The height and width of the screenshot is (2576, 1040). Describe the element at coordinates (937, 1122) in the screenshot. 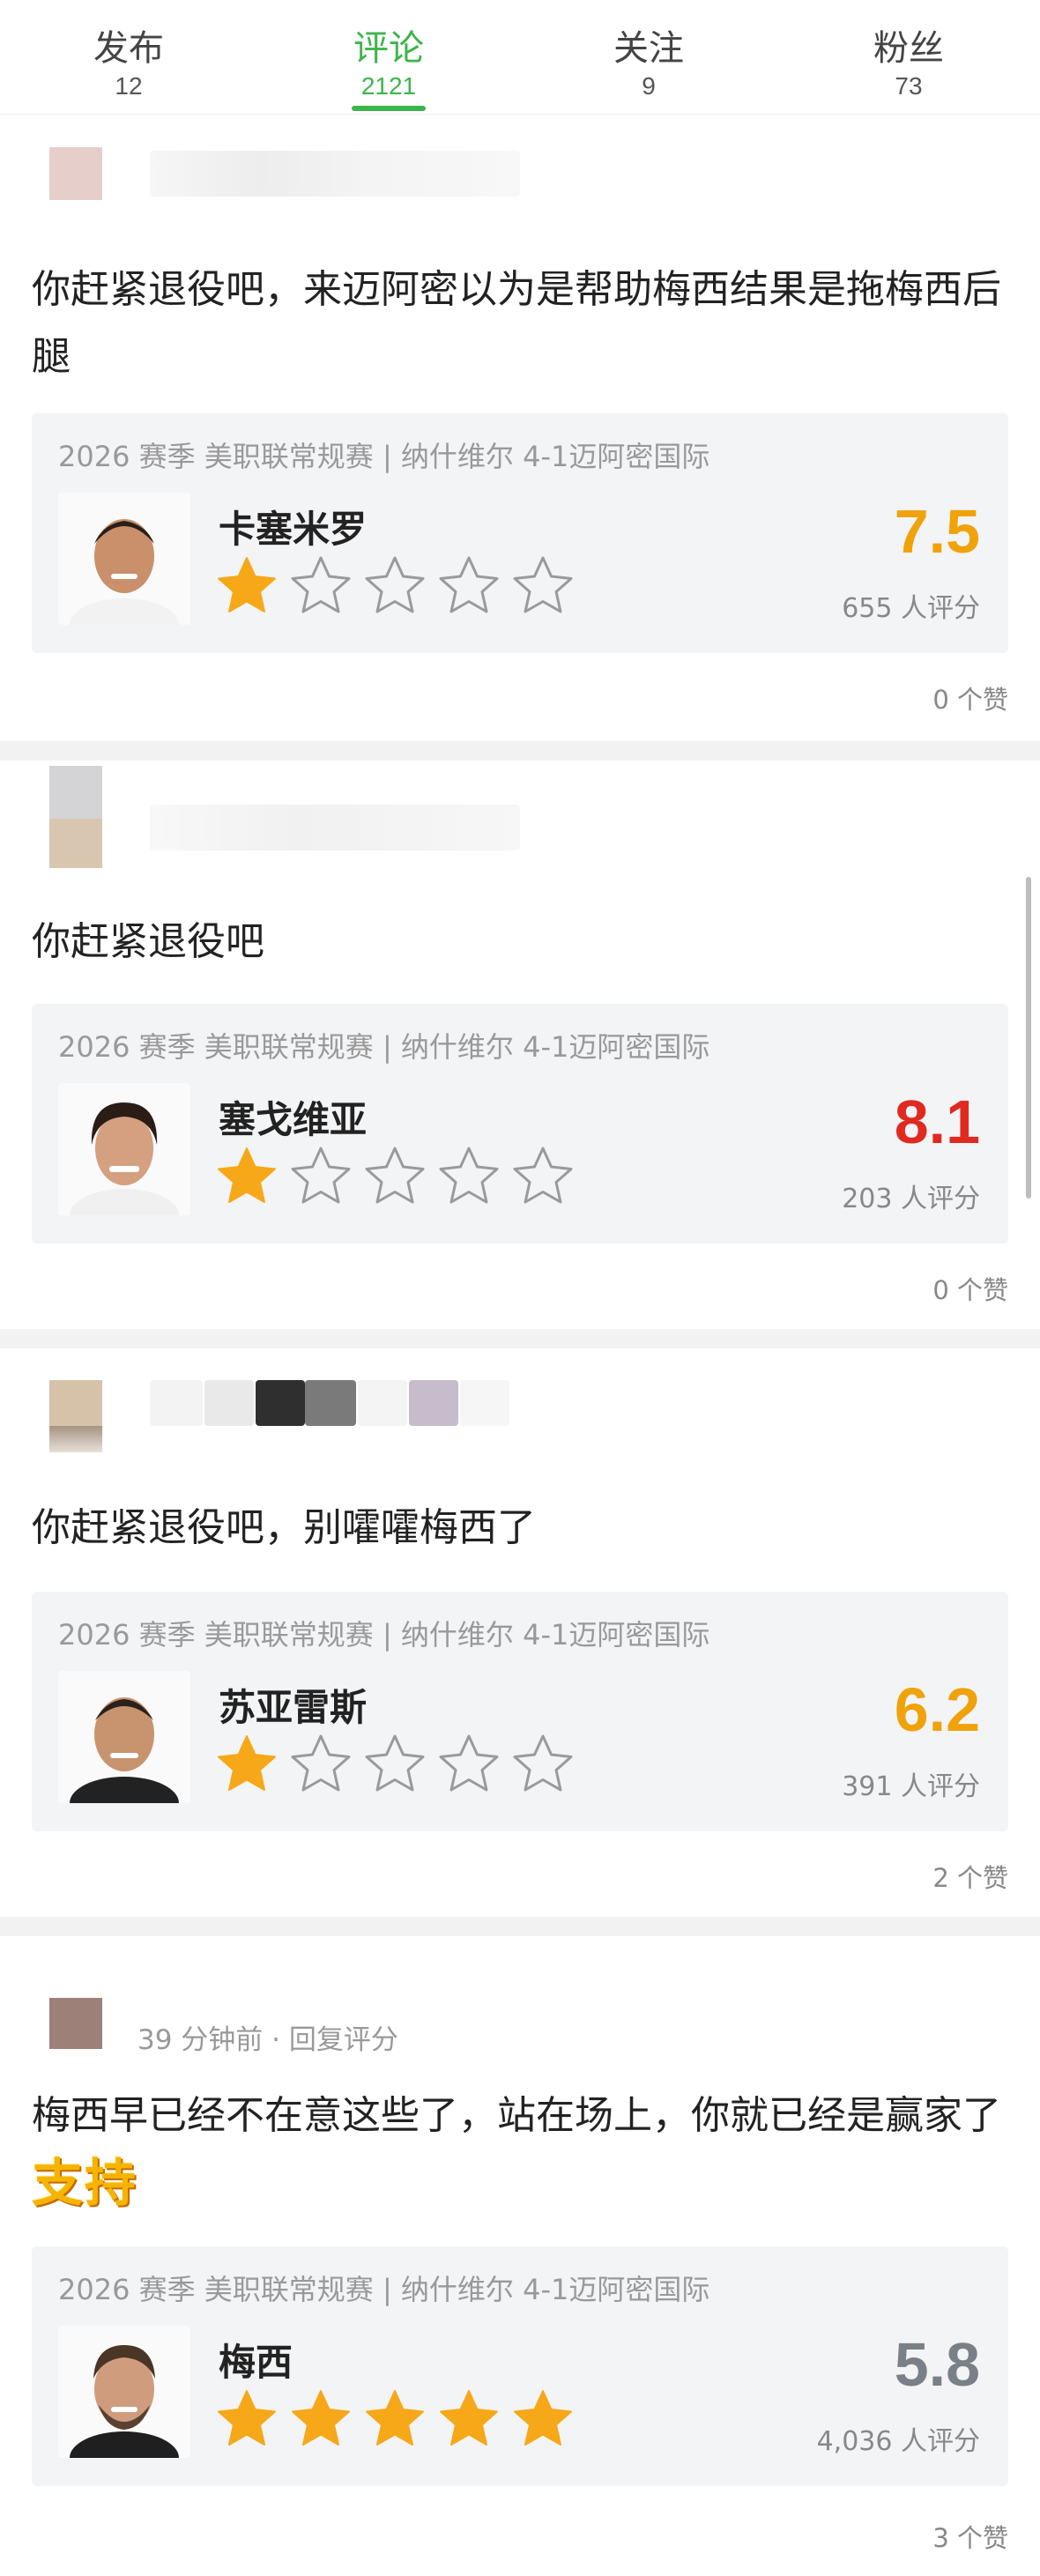

I see `player-score: 8.1` at that location.